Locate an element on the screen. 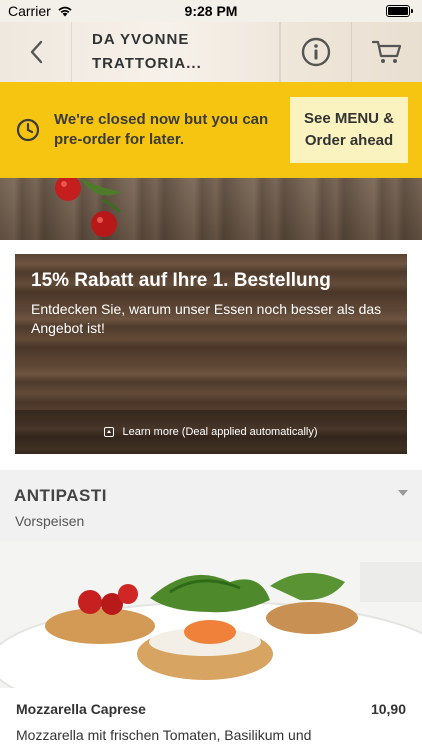  hero-image is located at coordinates (211, 209).